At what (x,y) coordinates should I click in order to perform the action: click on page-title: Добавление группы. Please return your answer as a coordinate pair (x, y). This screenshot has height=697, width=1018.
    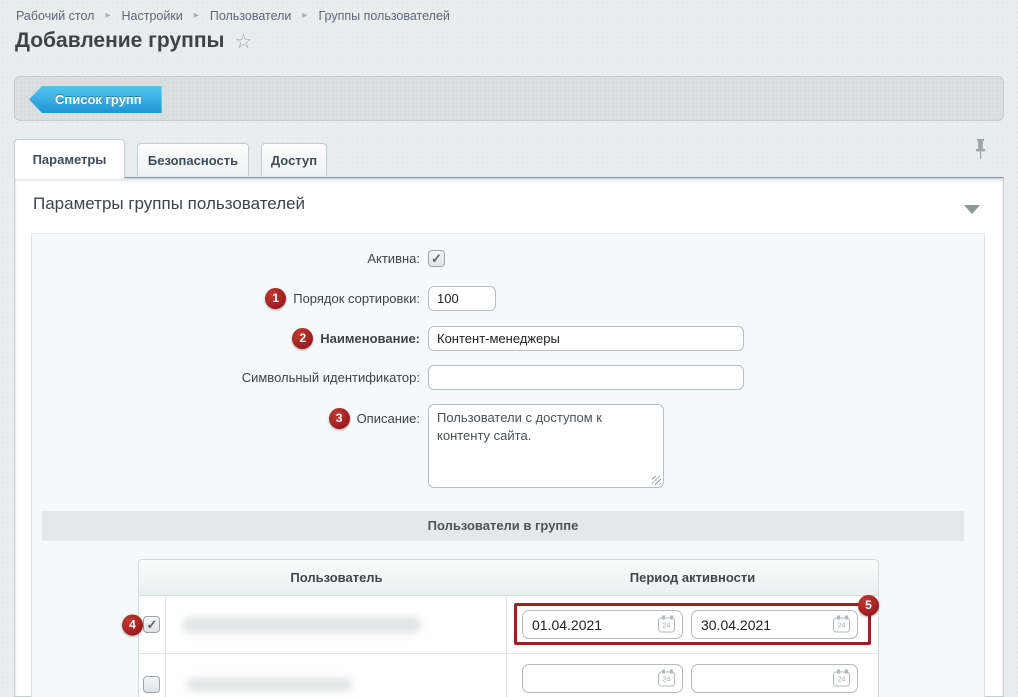
    Looking at the image, I should click on (120, 40).